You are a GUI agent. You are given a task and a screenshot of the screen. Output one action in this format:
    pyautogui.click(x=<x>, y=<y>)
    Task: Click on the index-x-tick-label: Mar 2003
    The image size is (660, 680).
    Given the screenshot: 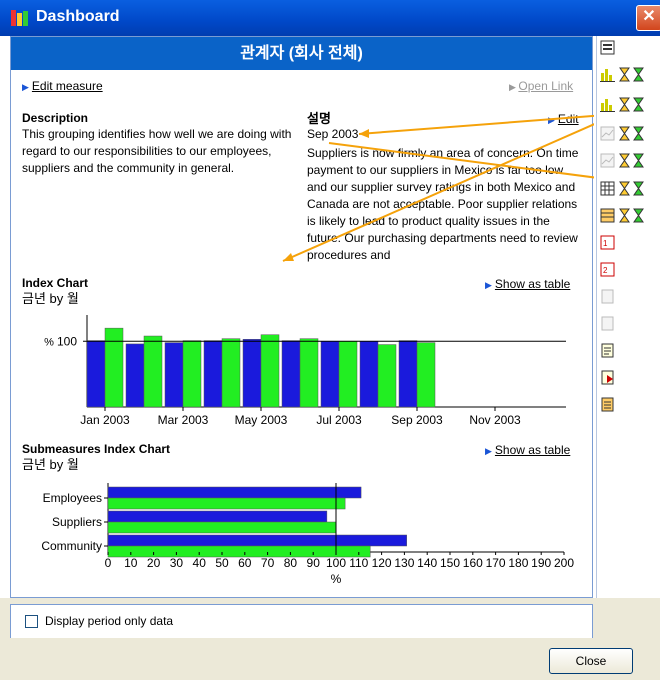 What is the action you would take?
    pyautogui.click(x=183, y=420)
    